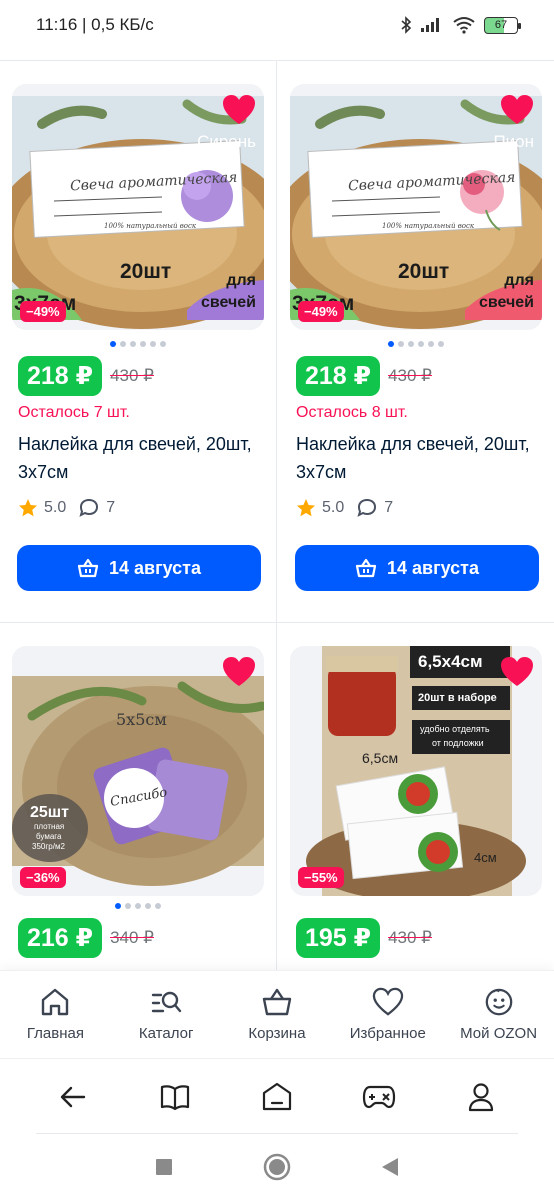 The image size is (554, 1200). I want to click on book-icon, so click(175, 1097).